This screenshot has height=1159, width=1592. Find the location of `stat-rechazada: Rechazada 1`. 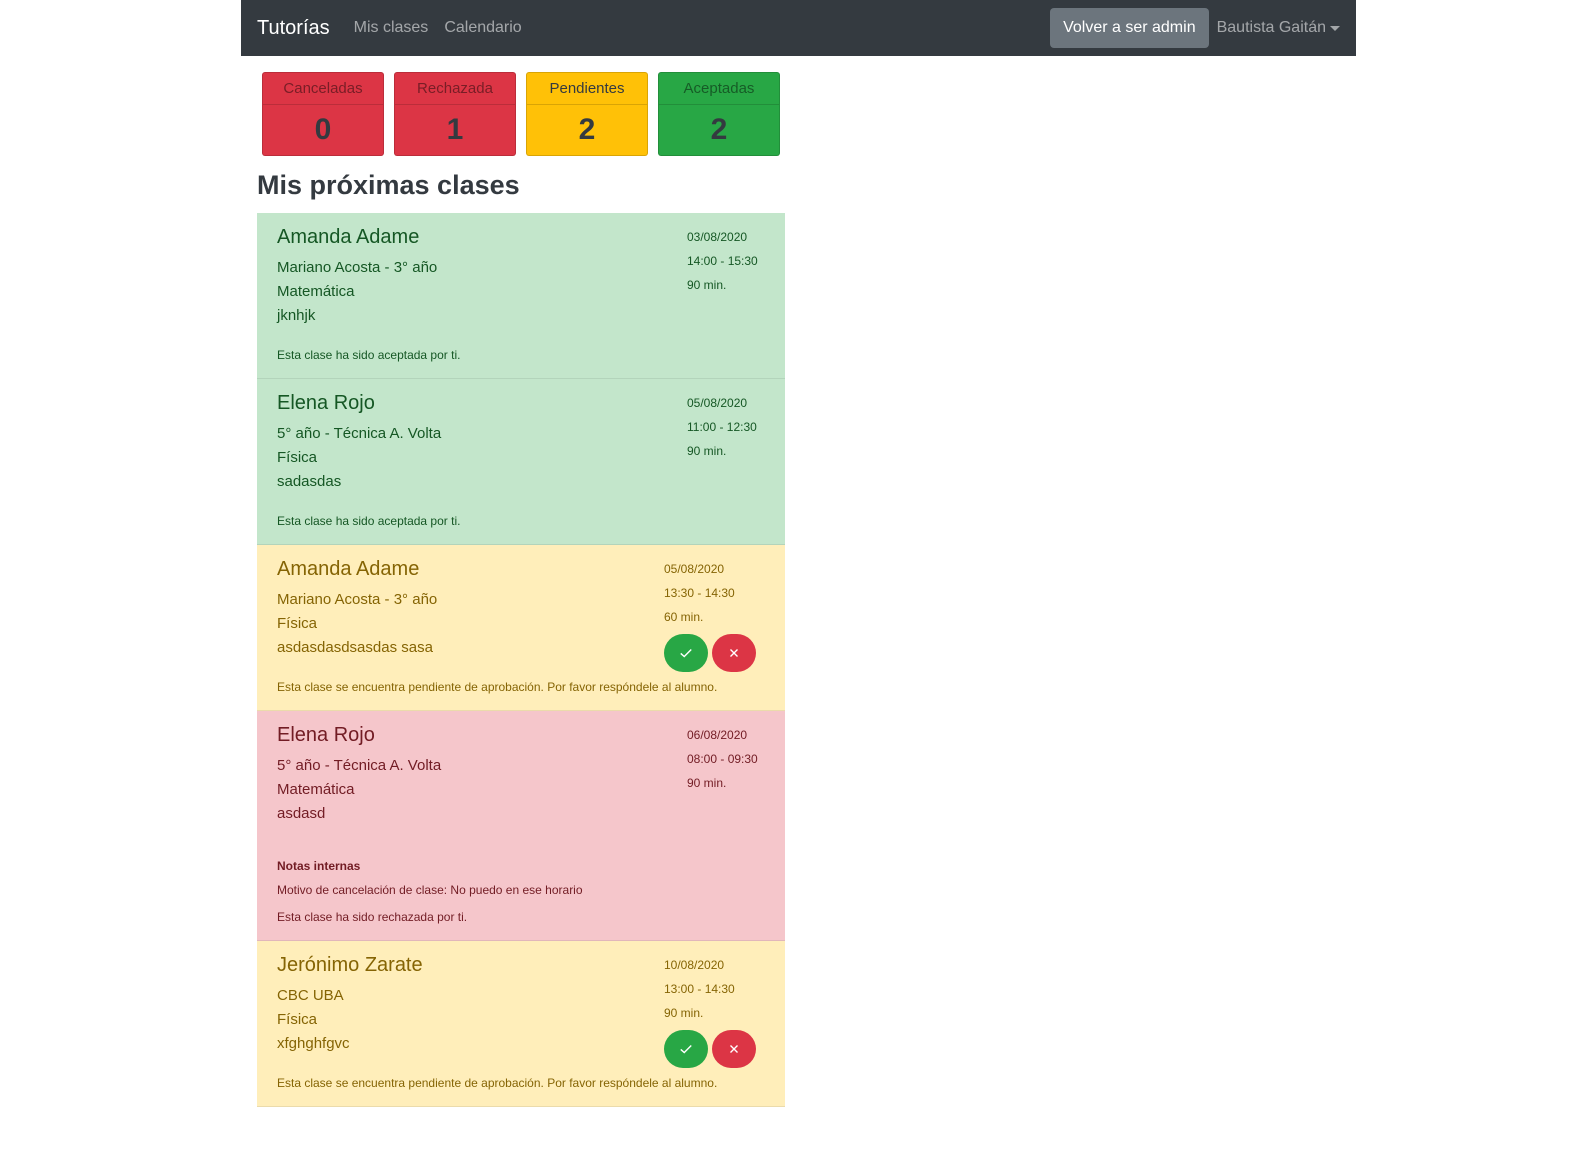

stat-rechazada: Rechazada 1 is located at coordinates (455, 114).